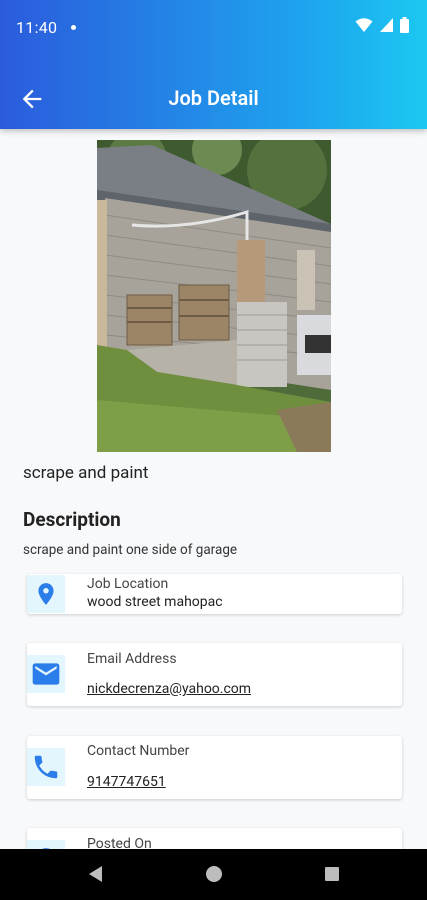 This screenshot has width=427, height=900. I want to click on email-link: nickdecrenza@yahoo.com, so click(169, 689).